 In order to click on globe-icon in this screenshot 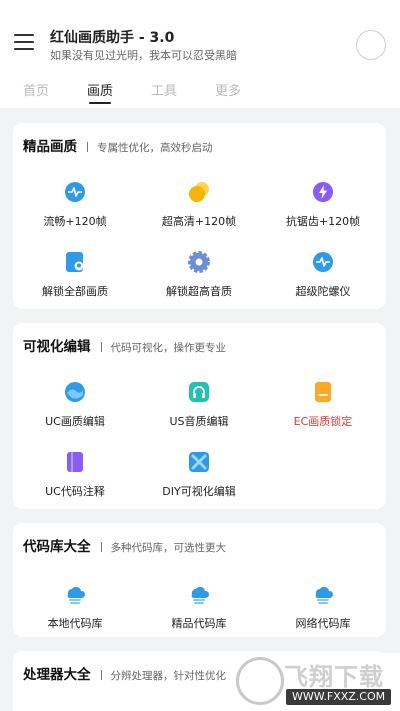, I will do `click(75, 392)`.